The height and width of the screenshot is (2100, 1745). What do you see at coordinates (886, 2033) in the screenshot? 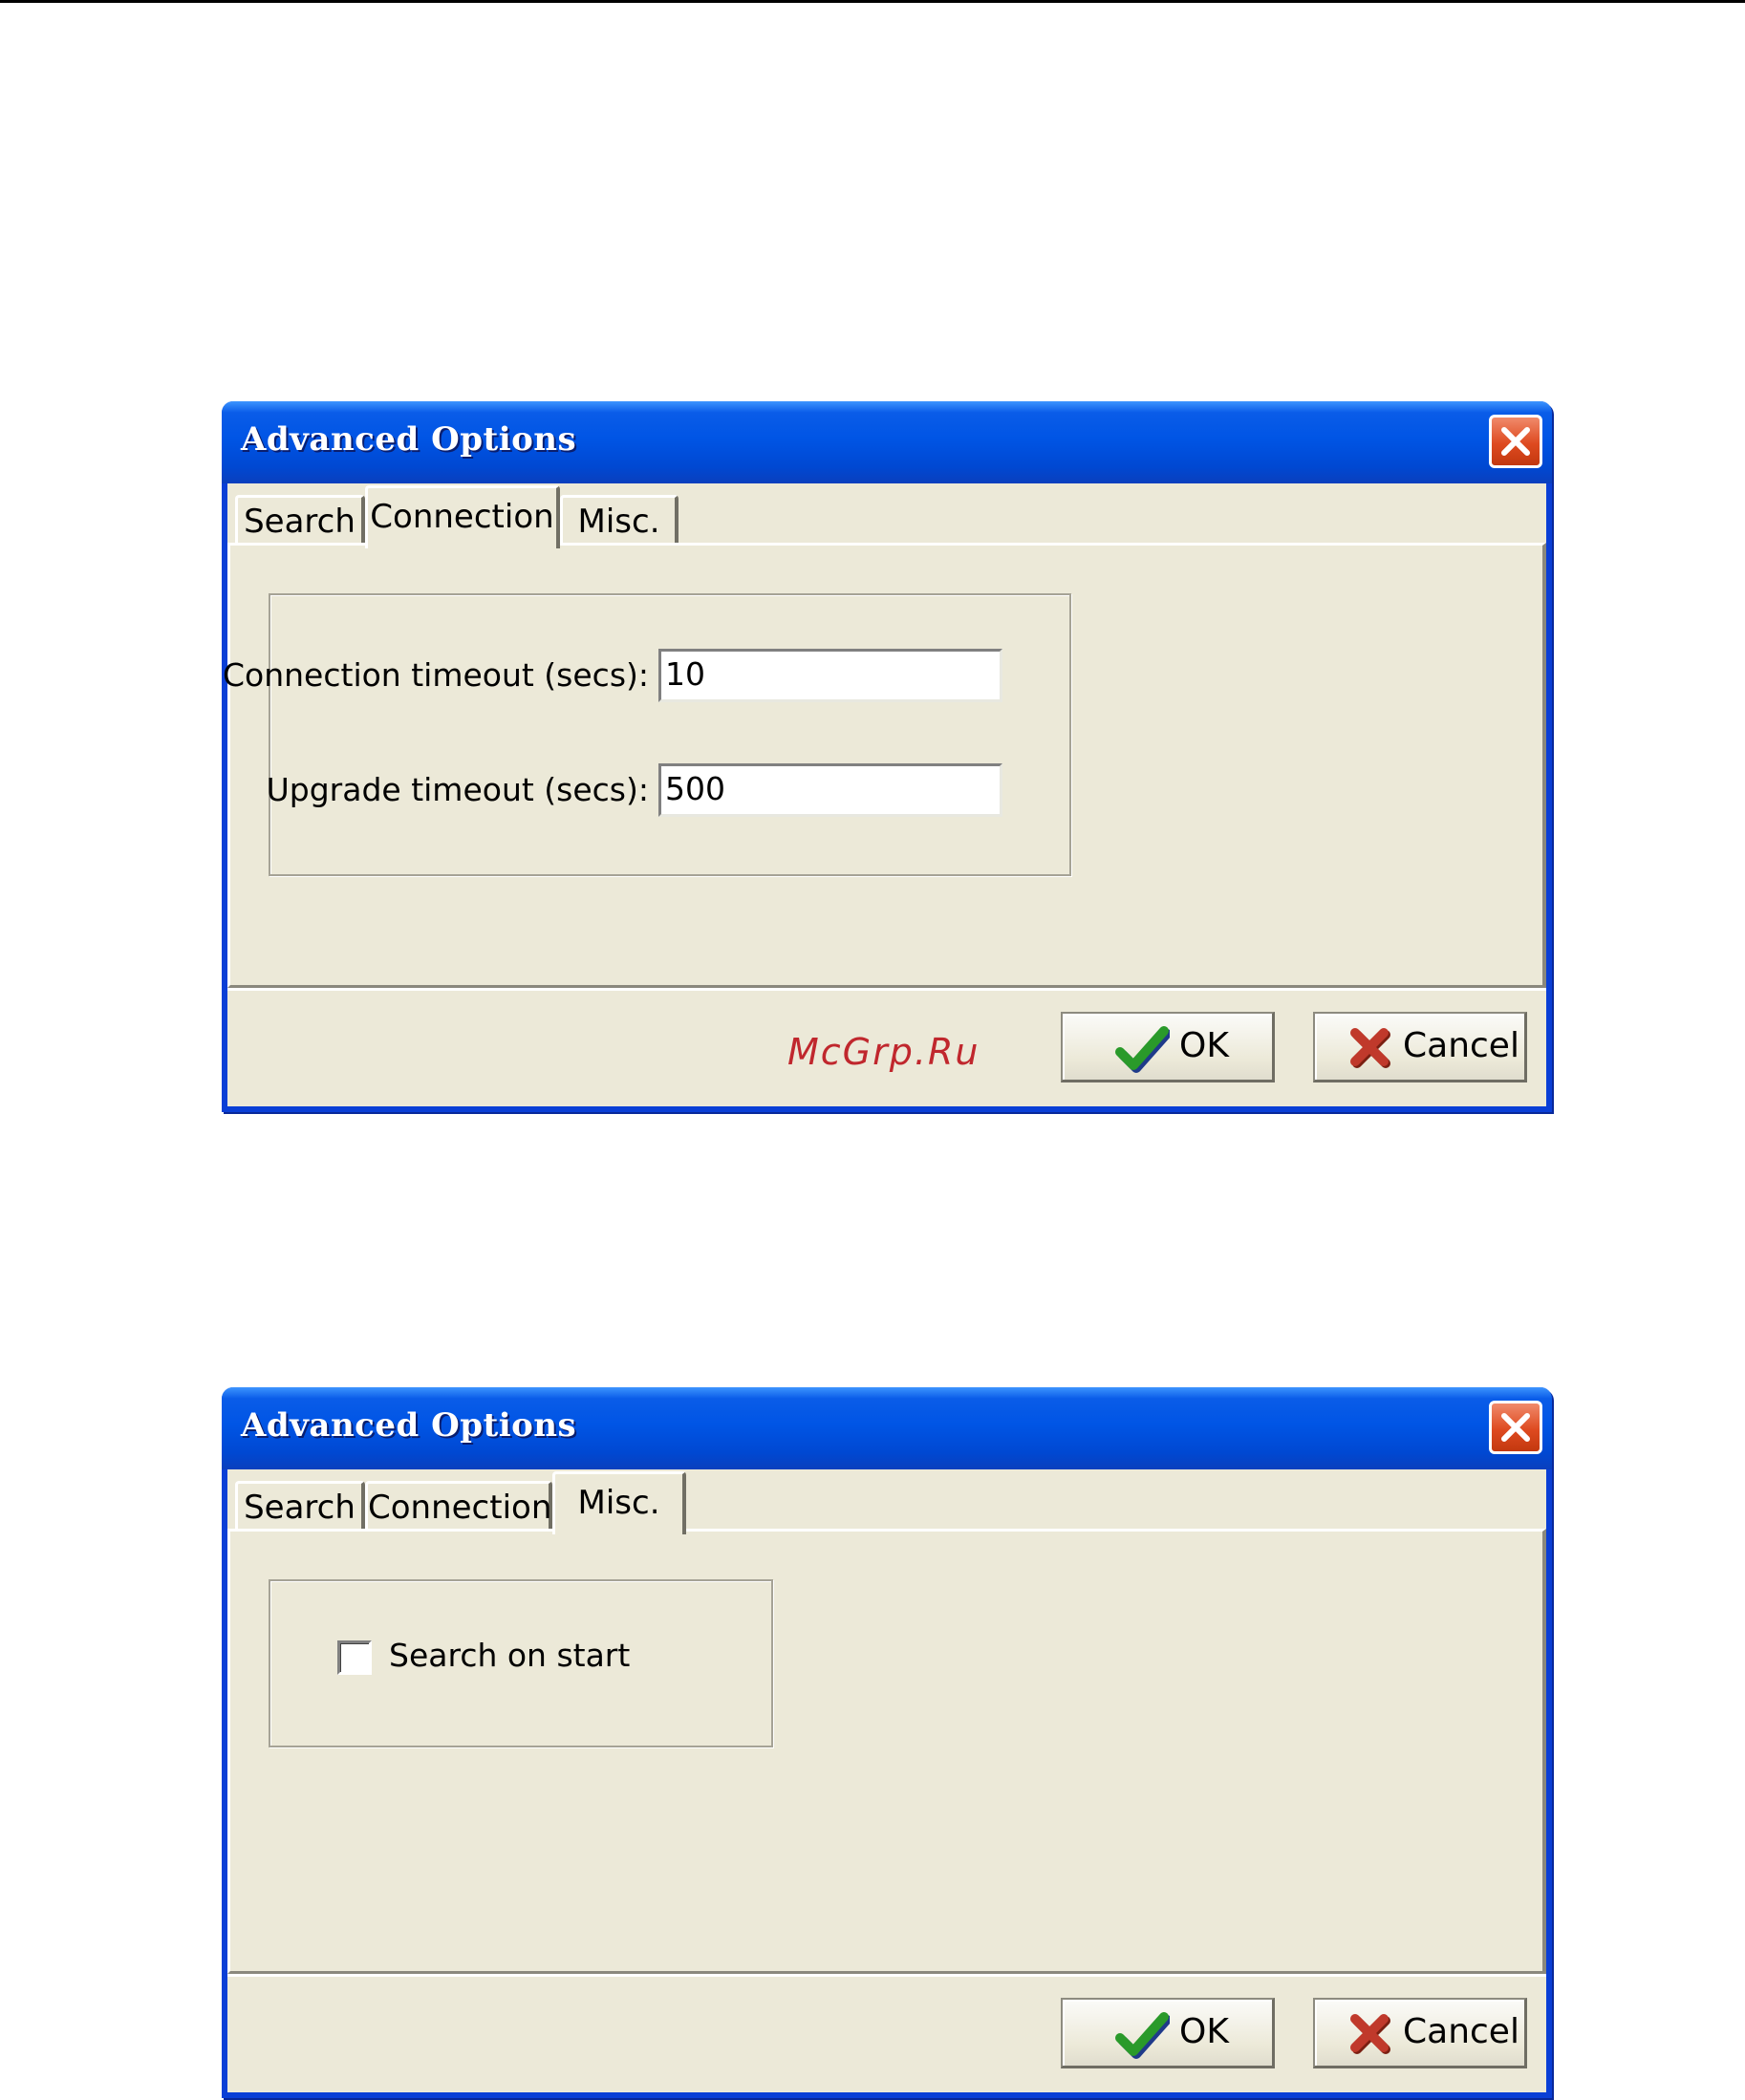
I see `button-bar: OK Cancel` at bounding box center [886, 2033].